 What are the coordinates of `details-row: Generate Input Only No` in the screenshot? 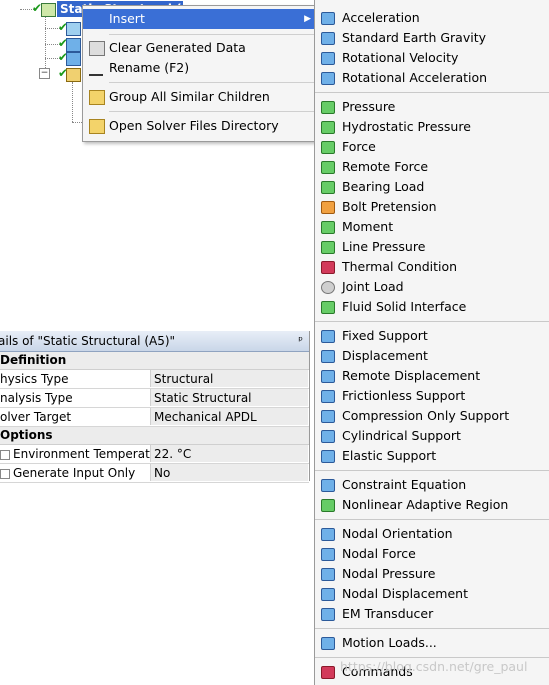 It's located at (154, 473).